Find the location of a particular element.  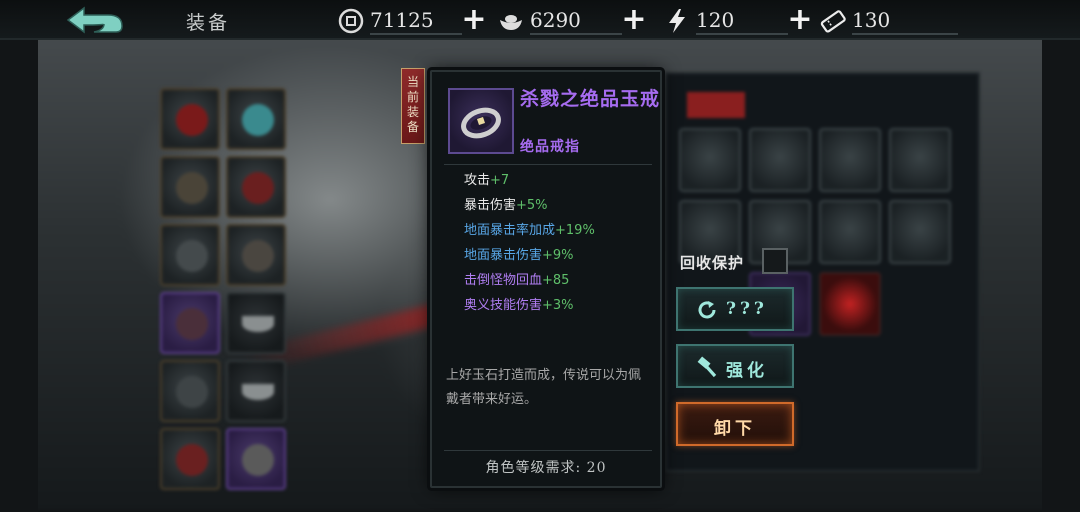

add-stamina-button: + is located at coordinates (800, 20).